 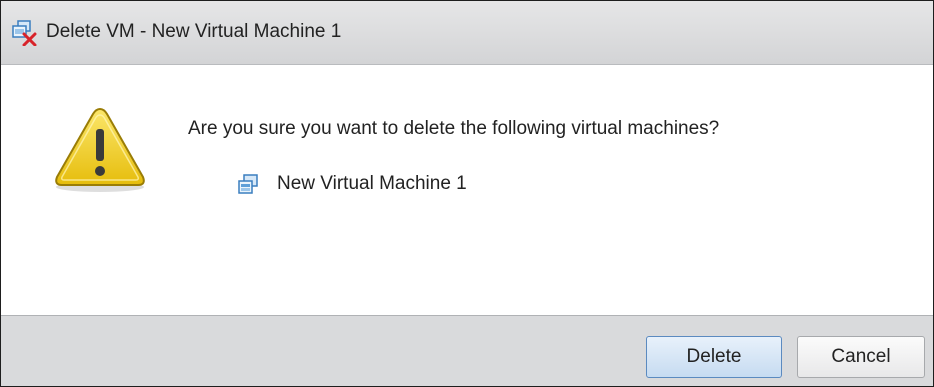 What do you see at coordinates (714, 357) in the screenshot?
I see `delete-button: Delete` at bounding box center [714, 357].